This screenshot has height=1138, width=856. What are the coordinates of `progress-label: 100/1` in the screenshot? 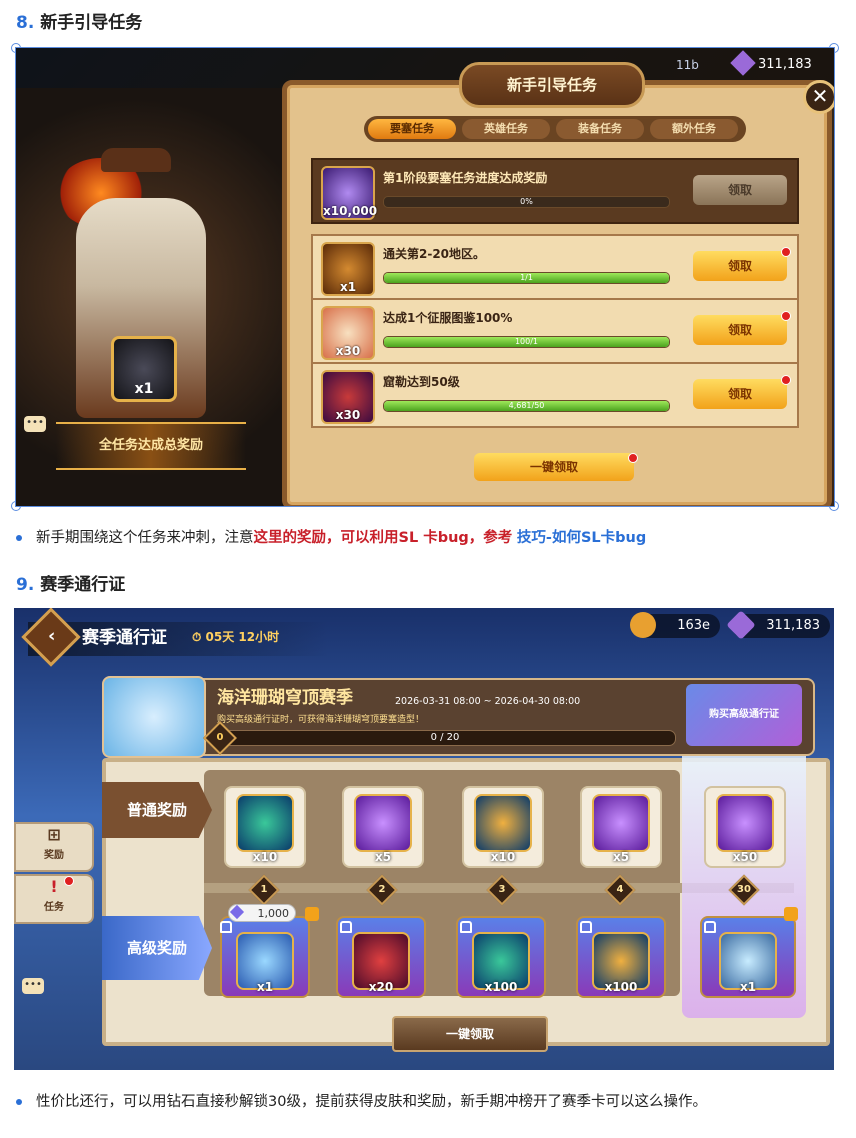 It's located at (526, 341).